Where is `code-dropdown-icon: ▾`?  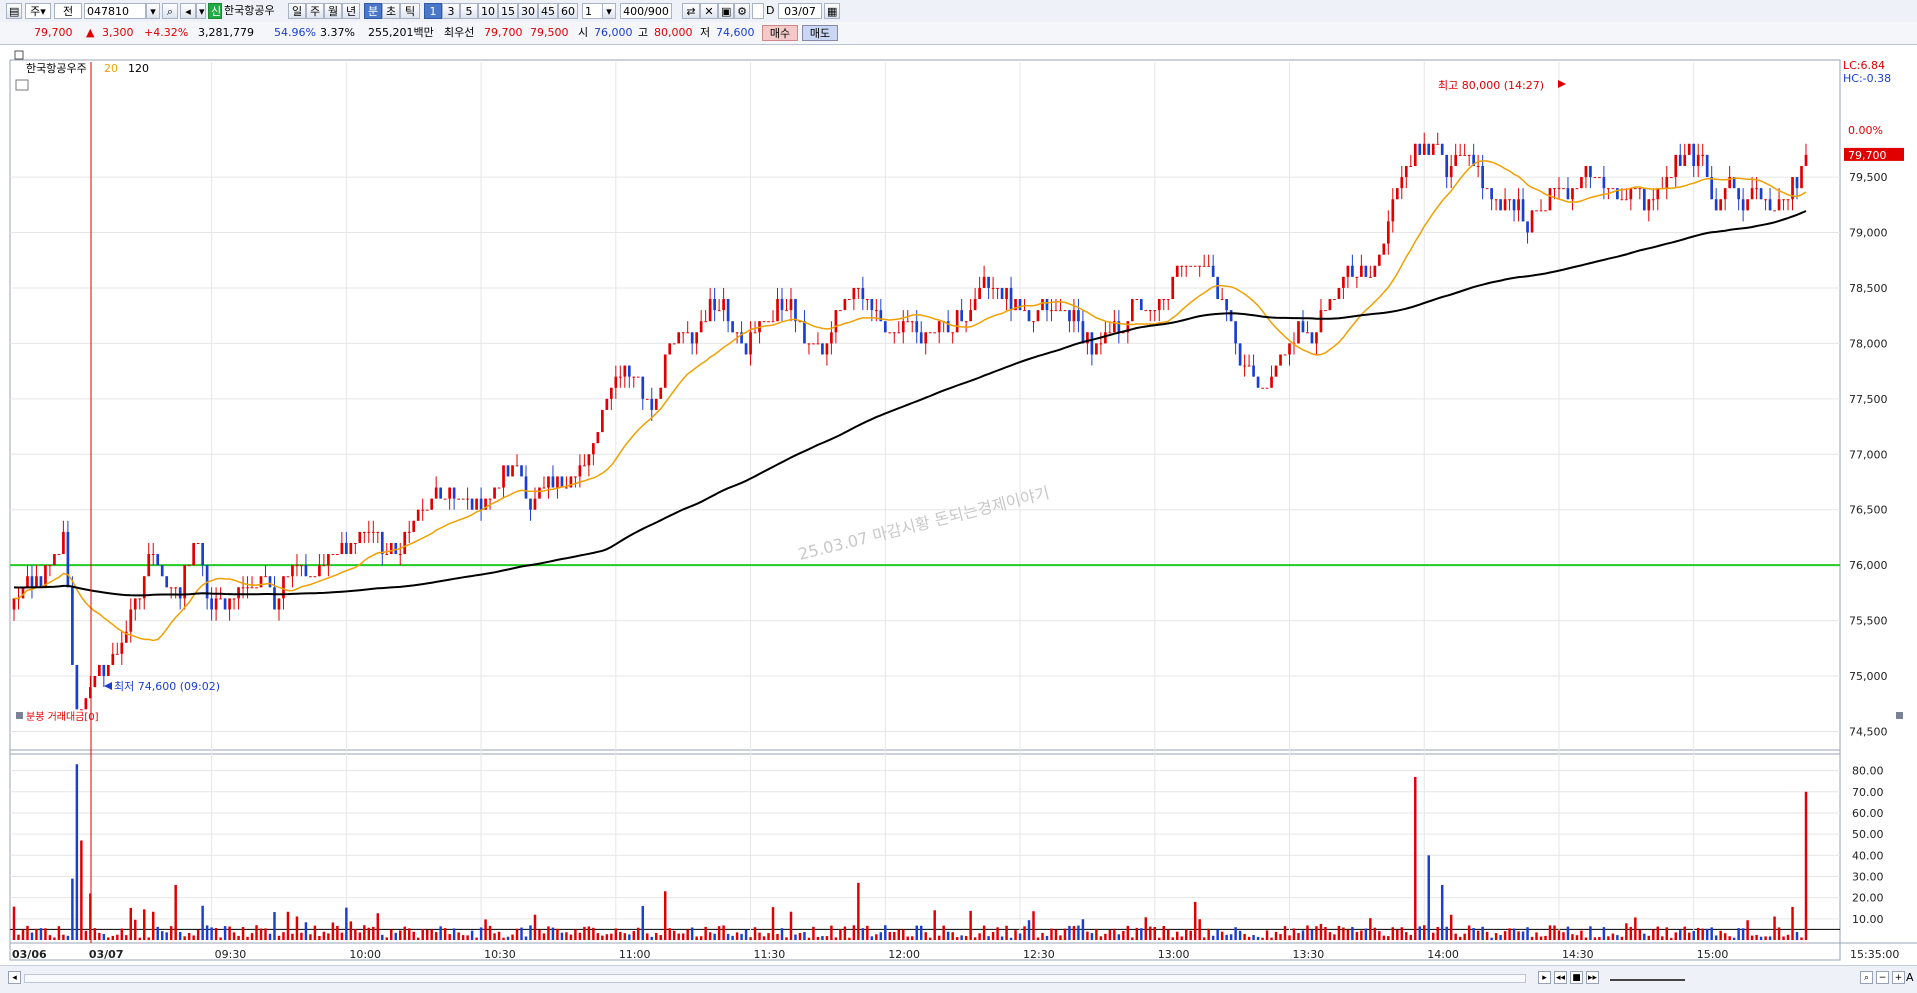
code-dropdown-icon: ▾ is located at coordinates (153, 11).